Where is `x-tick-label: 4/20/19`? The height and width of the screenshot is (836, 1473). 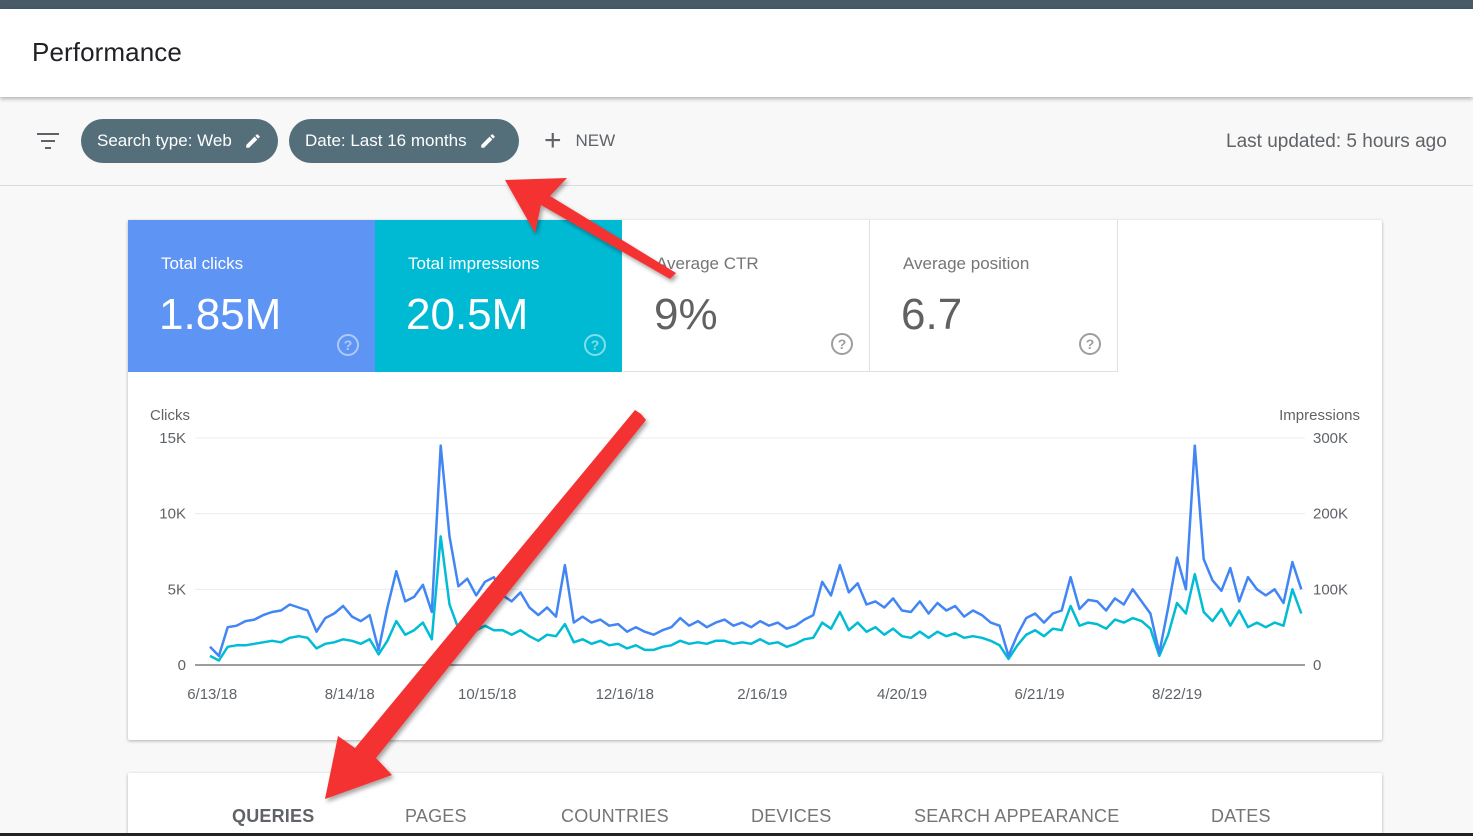 x-tick-label: 4/20/19 is located at coordinates (902, 694).